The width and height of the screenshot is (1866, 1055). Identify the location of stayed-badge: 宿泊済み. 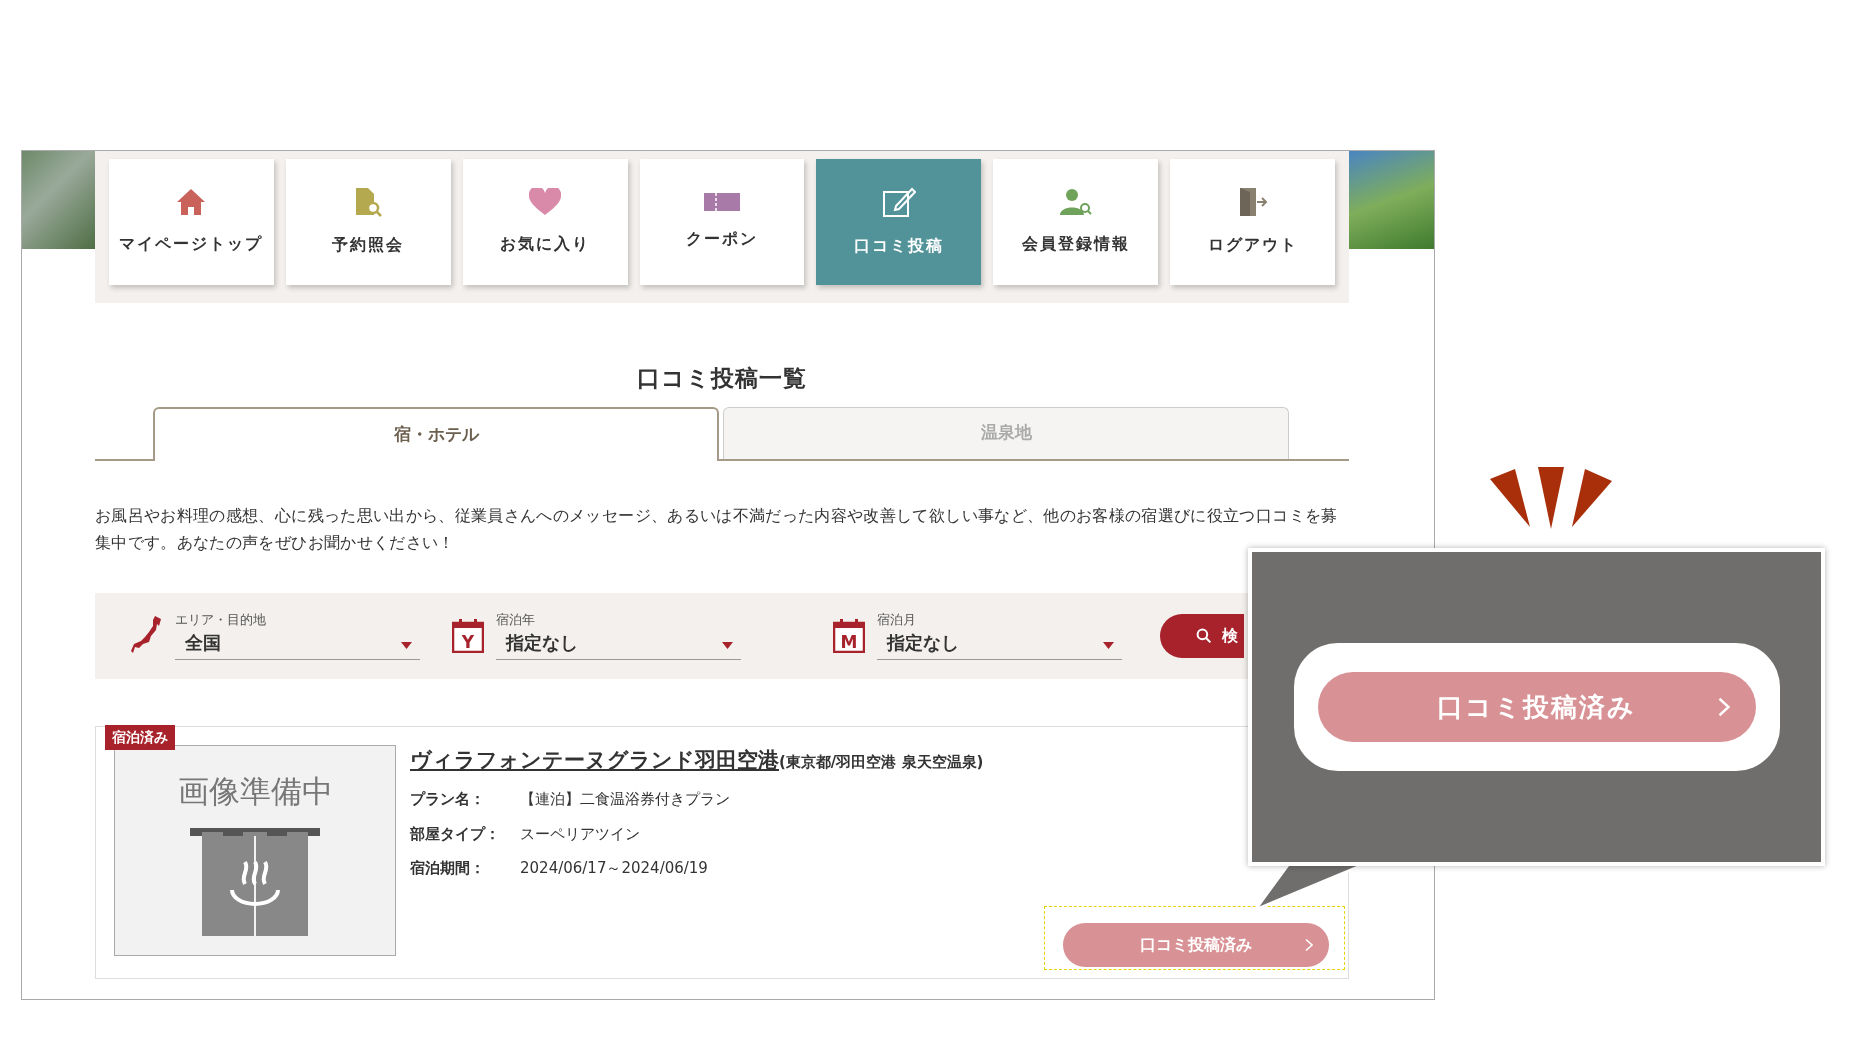
(140, 737).